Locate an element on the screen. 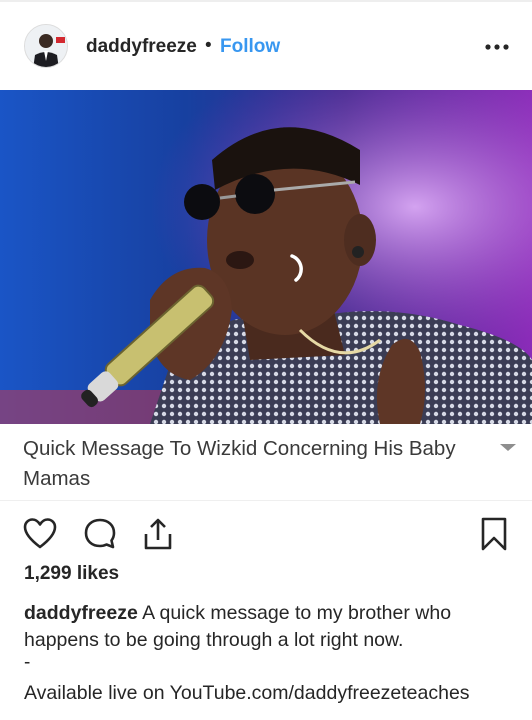  post-header: daddyfreeze • Follow is located at coordinates (266, 46).